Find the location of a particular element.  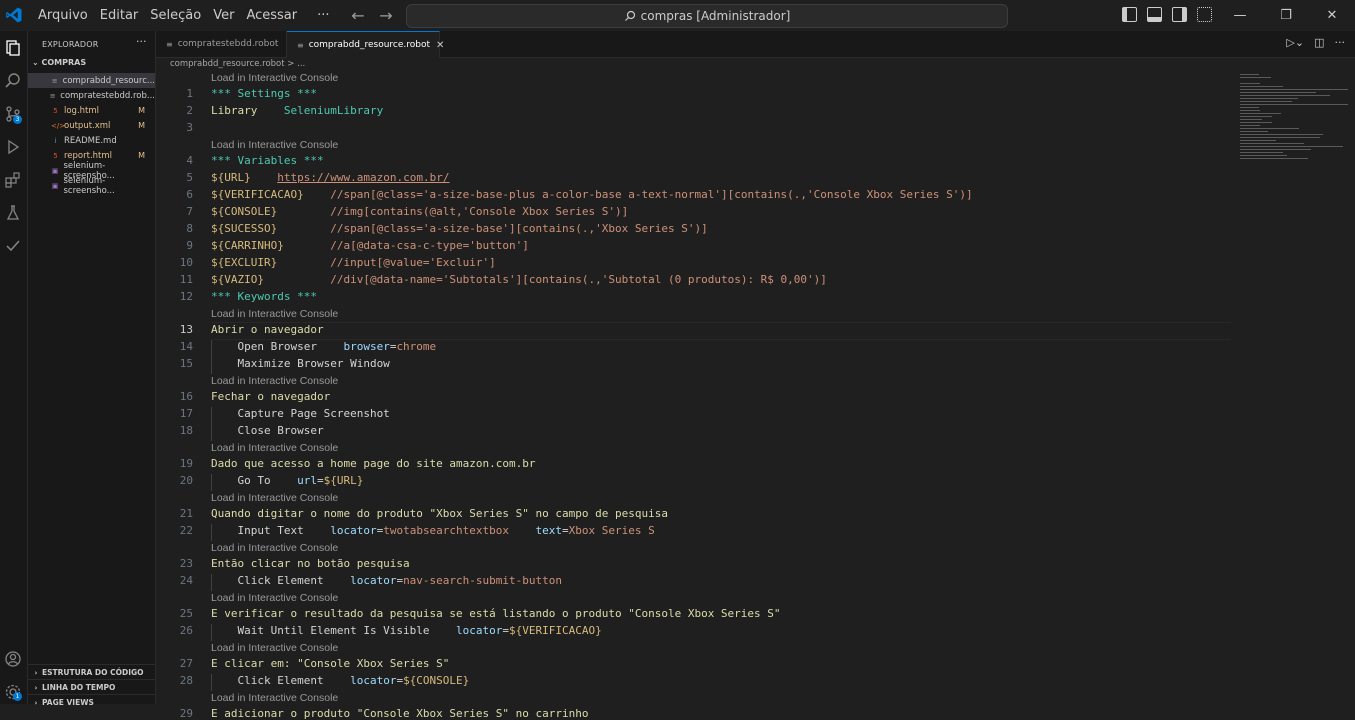

line-number: 13 is located at coordinates (186, 329).